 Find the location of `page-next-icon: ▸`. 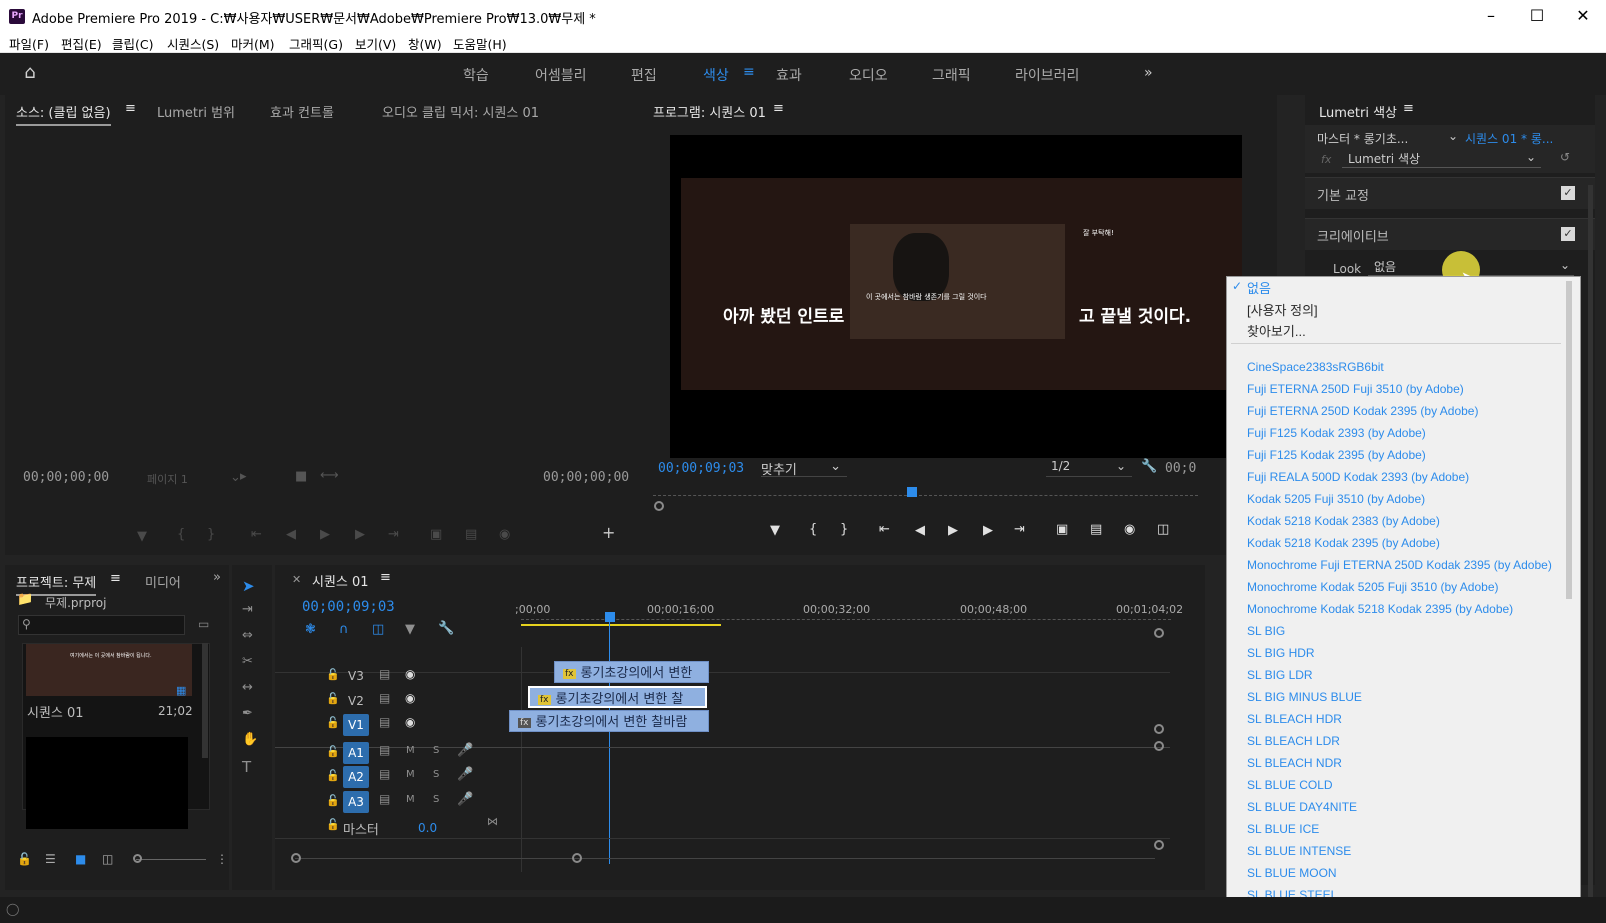

page-next-icon: ▸ is located at coordinates (243, 476).